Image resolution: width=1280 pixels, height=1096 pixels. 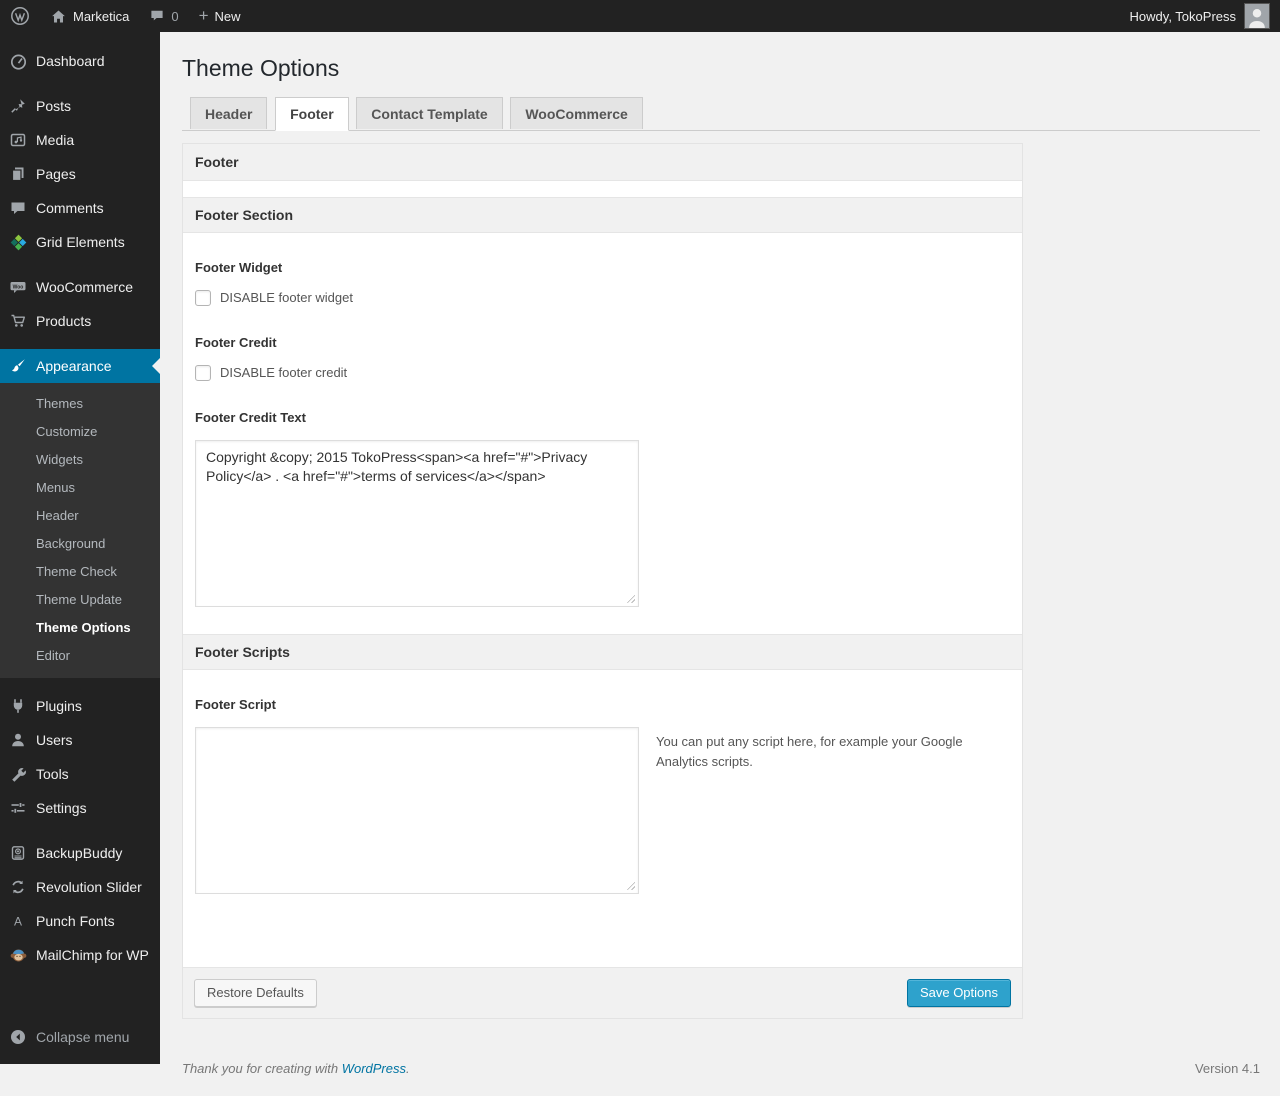 What do you see at coordinates (602, 342) in the screenshot?
I see `footer-credit-label: Footer Credit` at bounding box center [602, 342].